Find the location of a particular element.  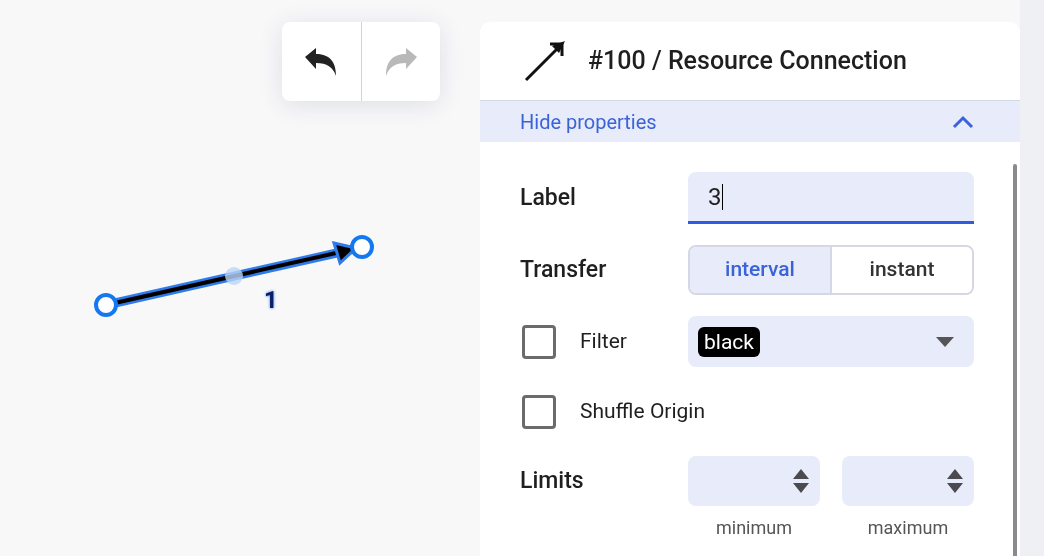

field-label: Limits is located at coordinates (552, 481).